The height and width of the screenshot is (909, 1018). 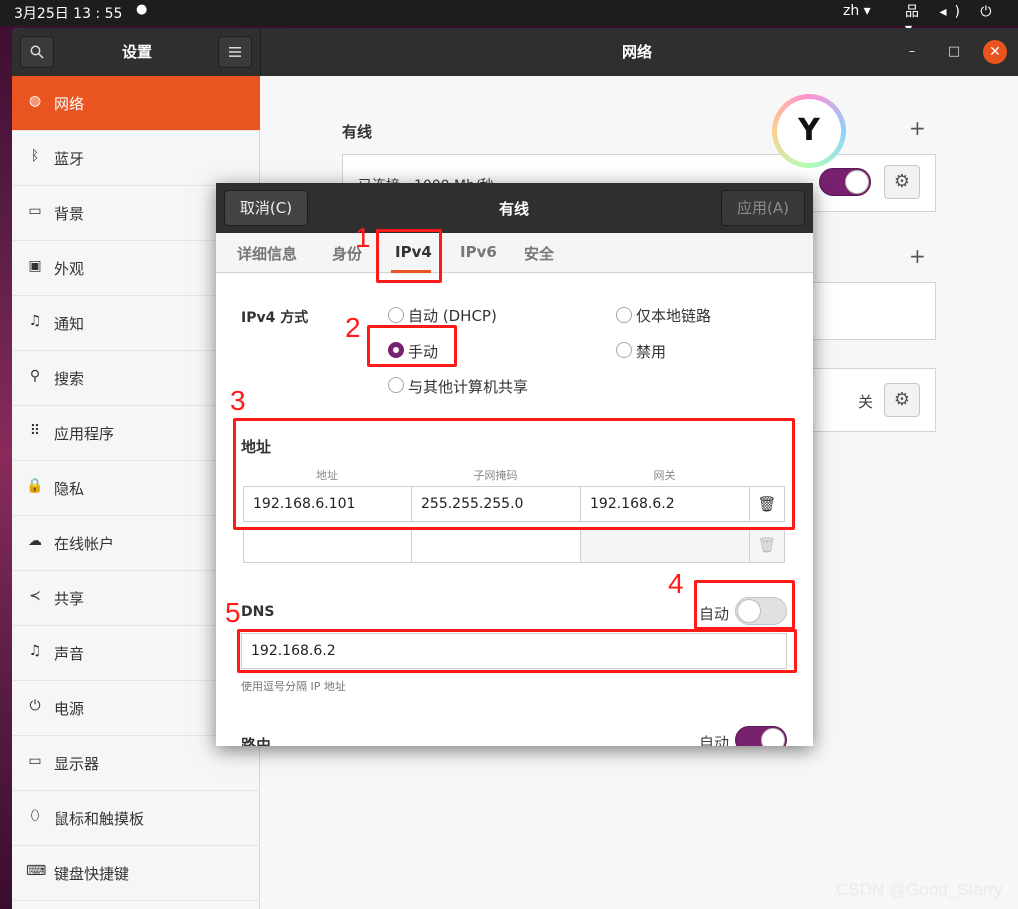 What do you see at coordinates (744, 605) in the screenshot?
I see `annotation-box-dns-auto` at bounding box center [744, 605].